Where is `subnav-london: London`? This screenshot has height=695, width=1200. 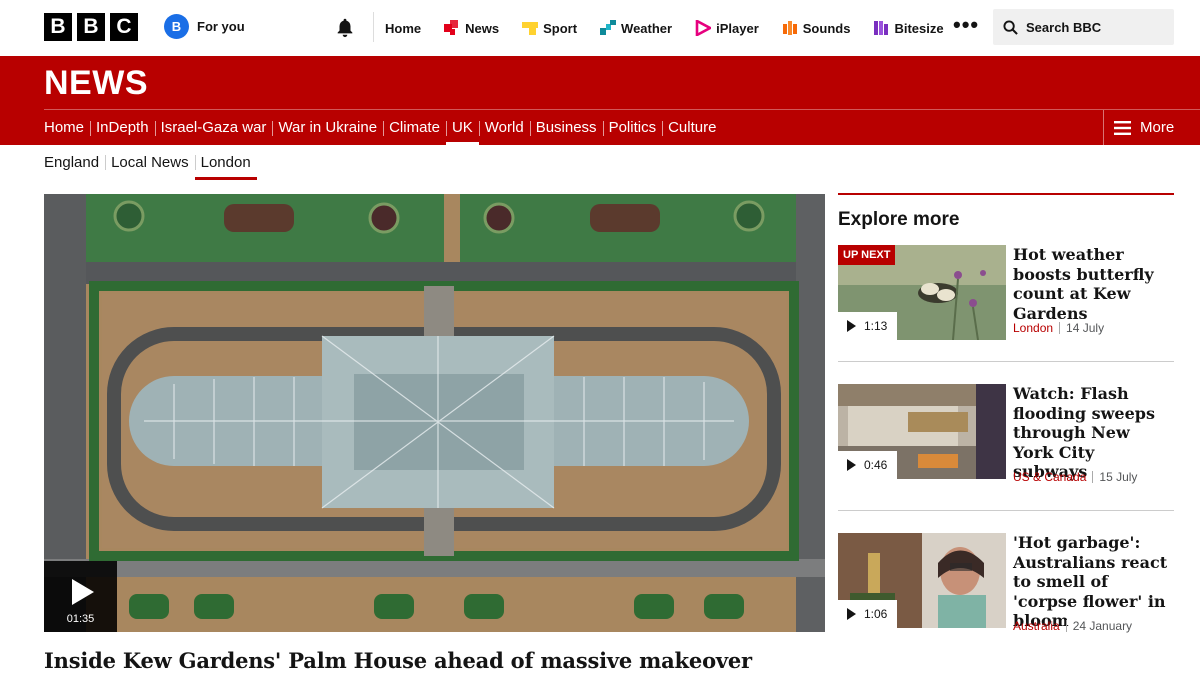
subnav-london: London is located at coordinates (225, 162).